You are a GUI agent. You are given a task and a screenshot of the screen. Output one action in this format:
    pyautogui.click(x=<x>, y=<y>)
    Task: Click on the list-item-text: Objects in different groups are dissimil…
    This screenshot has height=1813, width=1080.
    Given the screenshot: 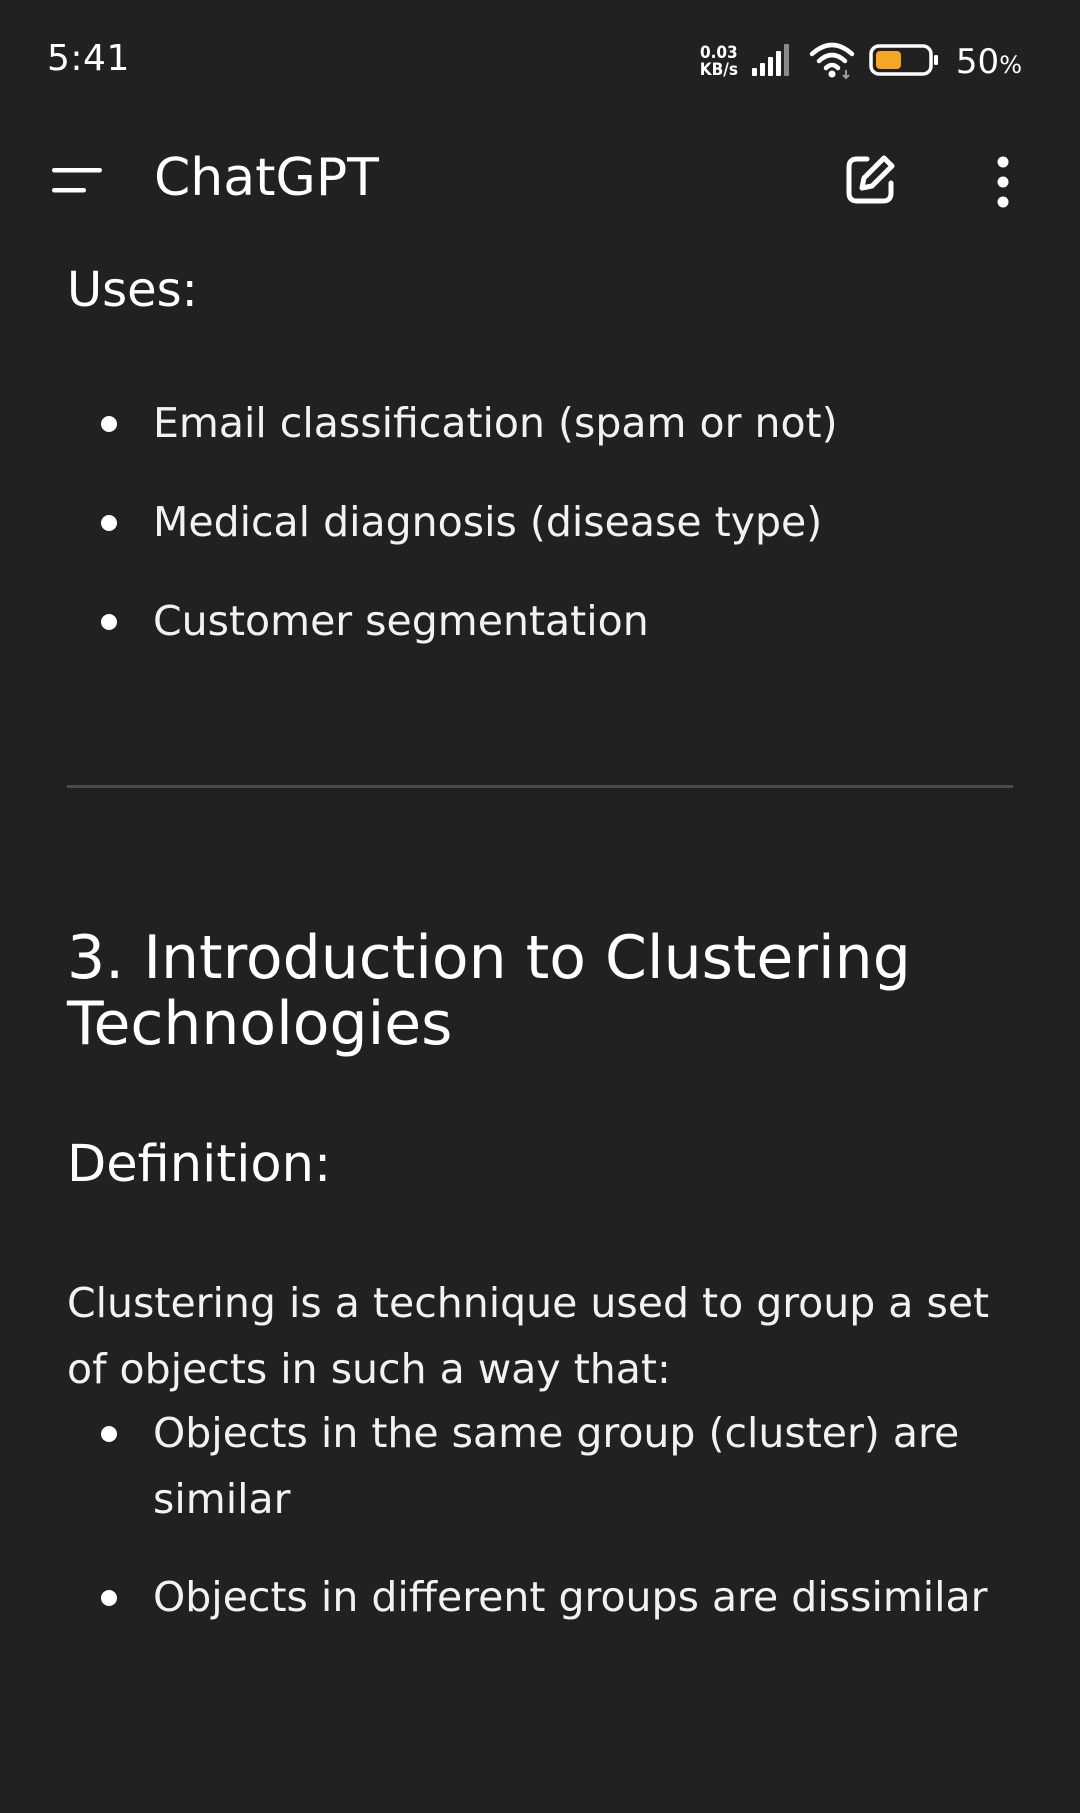 What is the action you would take?
    pyautogui.click(x=570, y=1597)
    